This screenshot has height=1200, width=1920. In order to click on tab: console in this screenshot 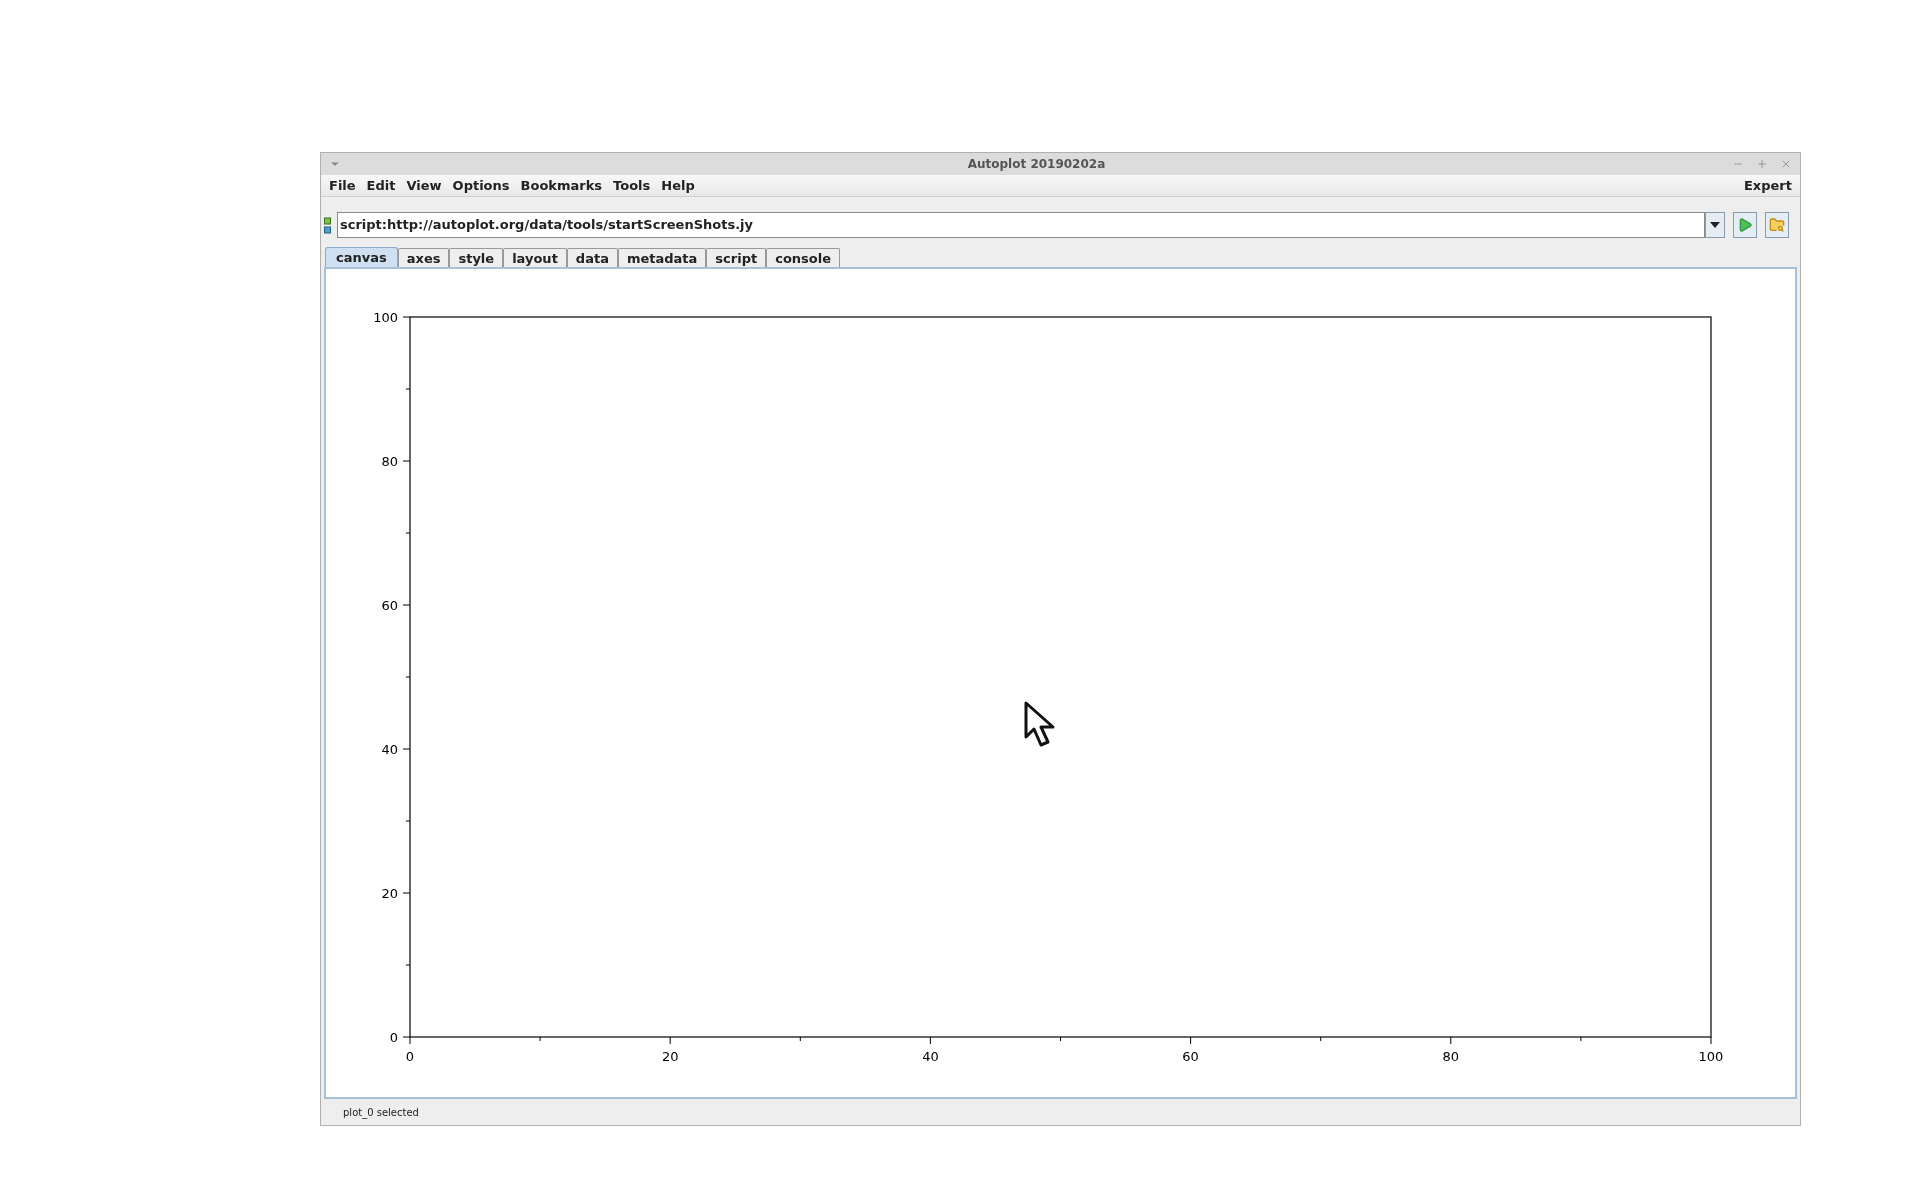, I will do `click(803, 257)`.